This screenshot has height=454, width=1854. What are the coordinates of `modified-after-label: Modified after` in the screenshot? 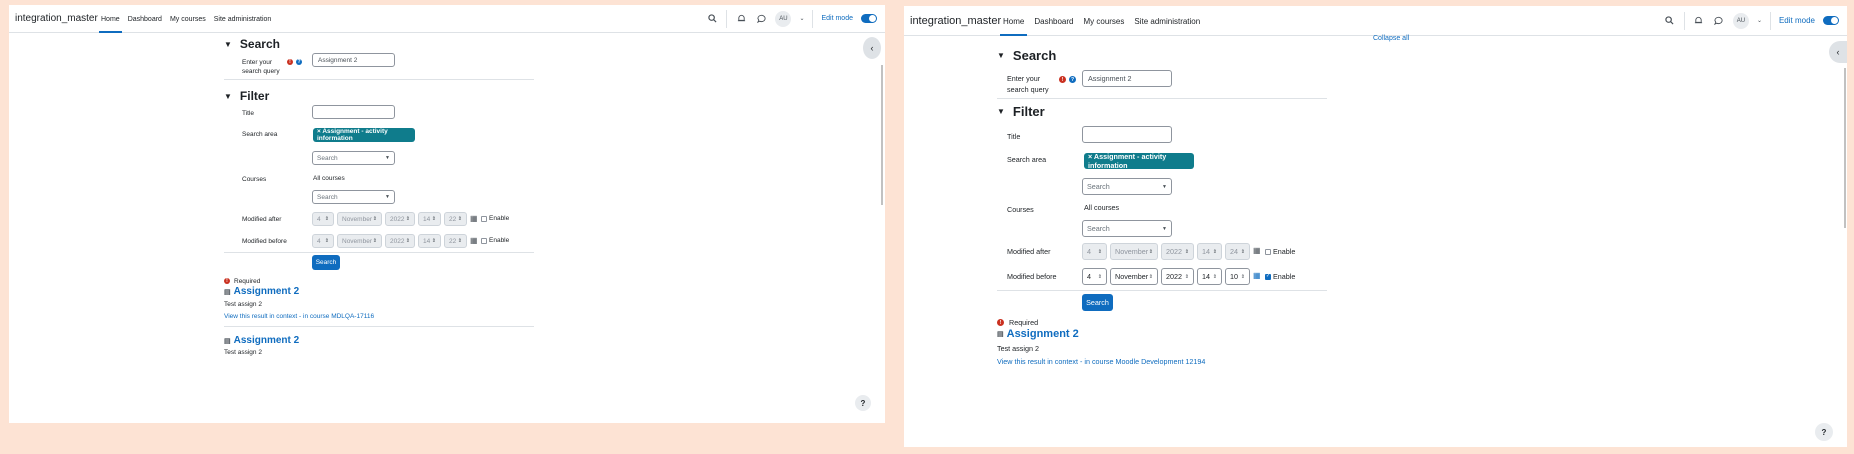 It's located at (1029, 251).